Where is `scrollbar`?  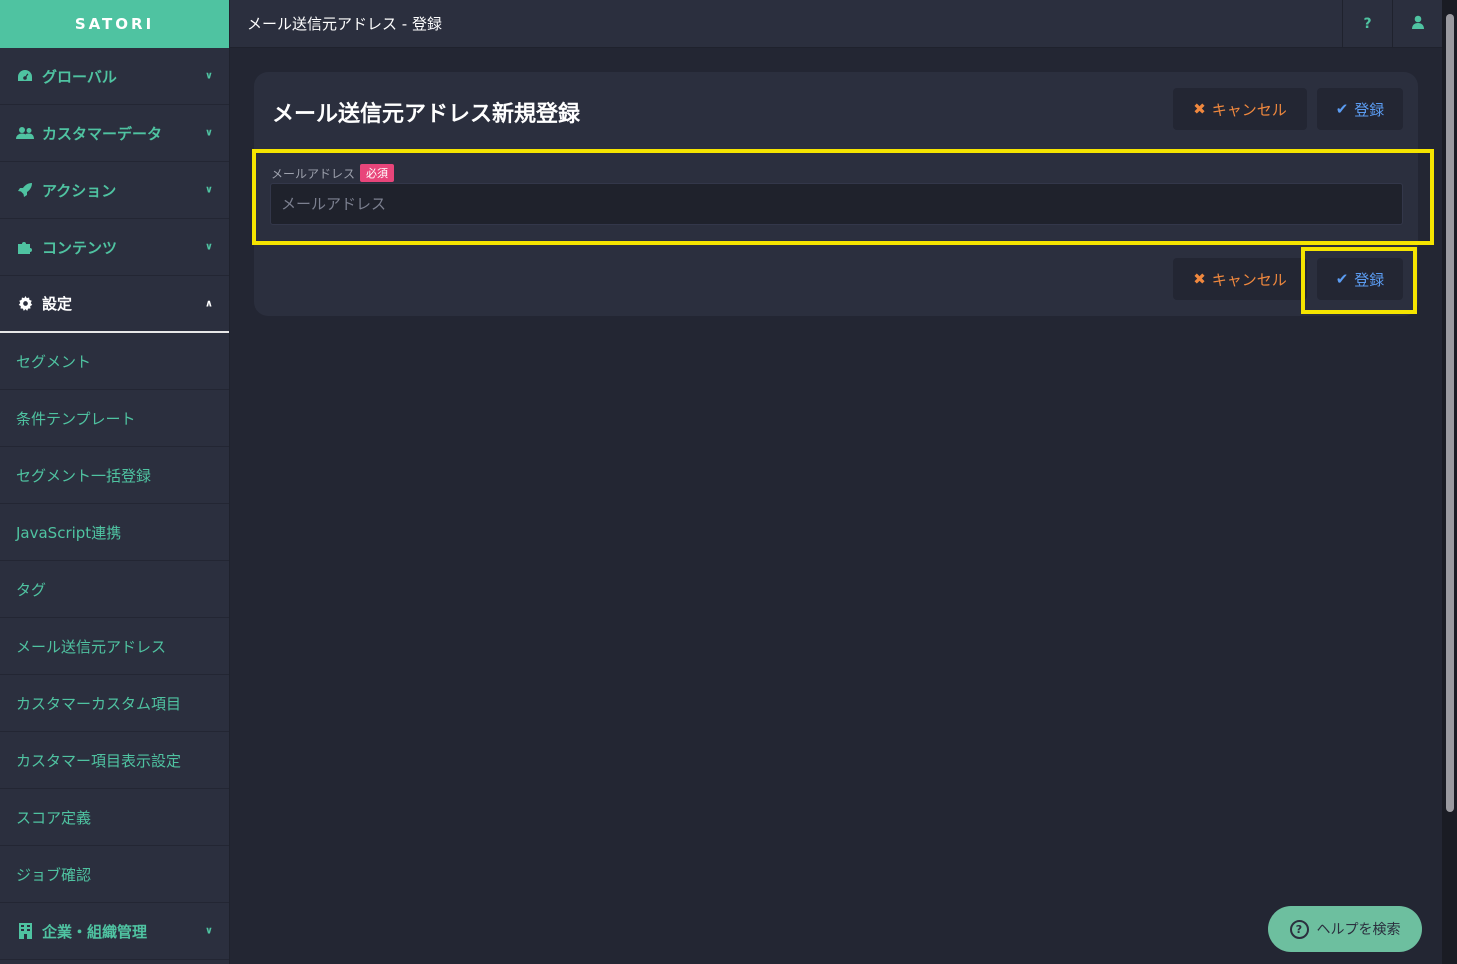 scrollbar is located at coordinates (1449, 482).